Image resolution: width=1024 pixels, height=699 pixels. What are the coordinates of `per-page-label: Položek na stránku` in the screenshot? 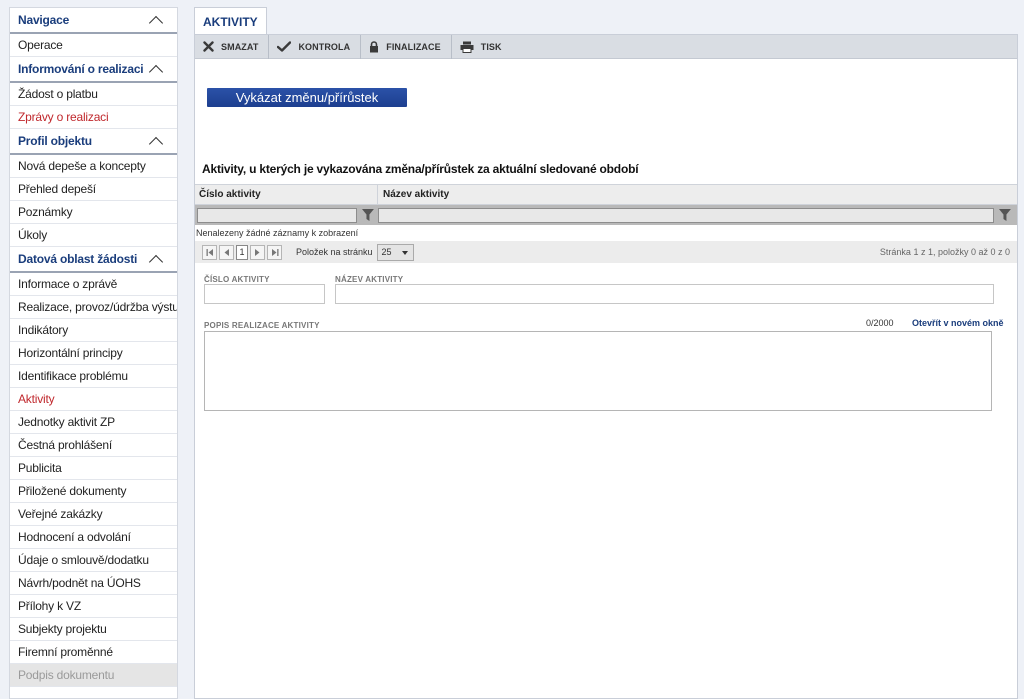 It's located at (334, 252).